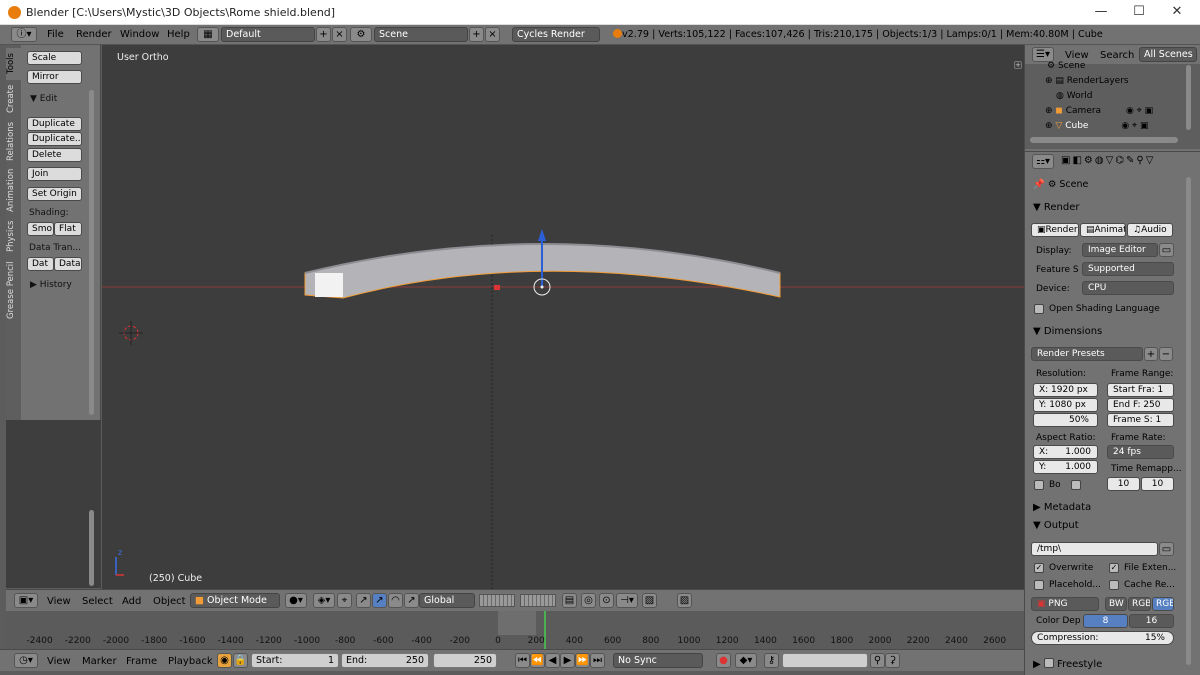 The width and height of the screenshot is (1200, 675). Describe the element at coordinates (1123, 484) in the screenshot. I see `time-remap-old-field: 10` at that location.